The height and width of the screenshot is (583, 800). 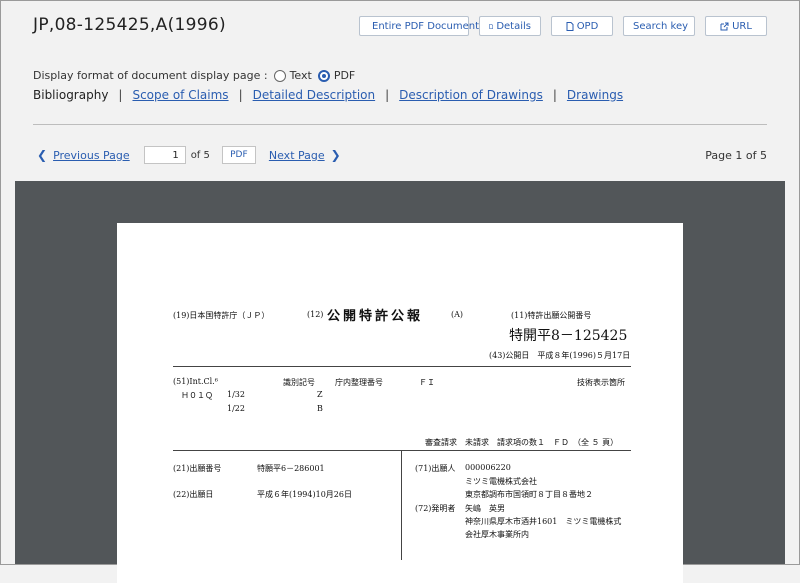 What do you see at coordinates (164, 155) in the screenshot?
I see `page-number-input` at bounding box center [164, 155].